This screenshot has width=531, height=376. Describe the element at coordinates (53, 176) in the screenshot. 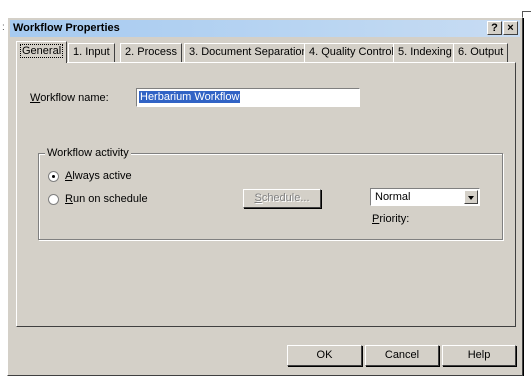

I see `always-active-radio` at that location.